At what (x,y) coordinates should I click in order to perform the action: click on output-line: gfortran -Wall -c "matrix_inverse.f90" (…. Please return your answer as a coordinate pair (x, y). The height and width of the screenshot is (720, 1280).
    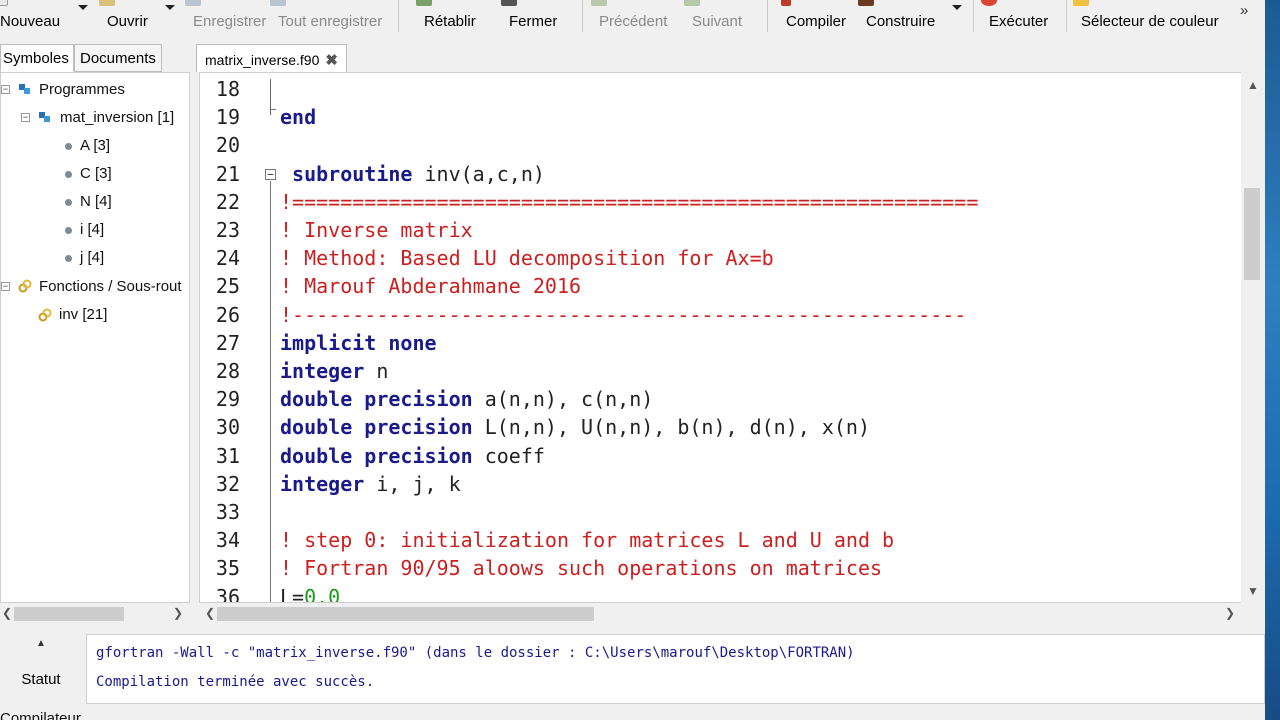
    Looking at the image, I should click on (475, 653).